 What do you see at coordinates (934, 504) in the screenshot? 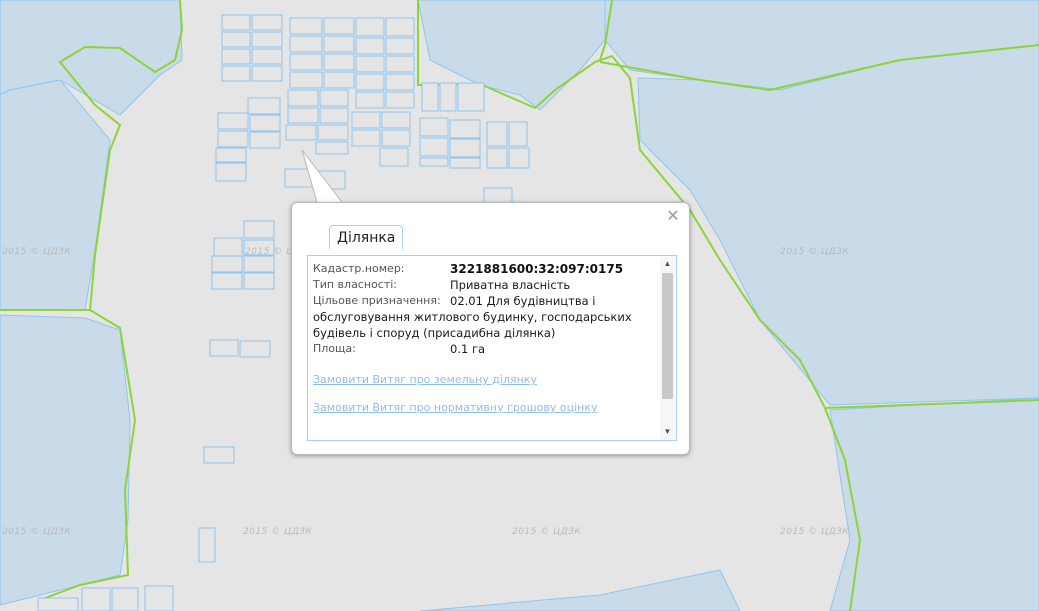
I see `water-area-bottom-right` at bounding box center [934, 504].